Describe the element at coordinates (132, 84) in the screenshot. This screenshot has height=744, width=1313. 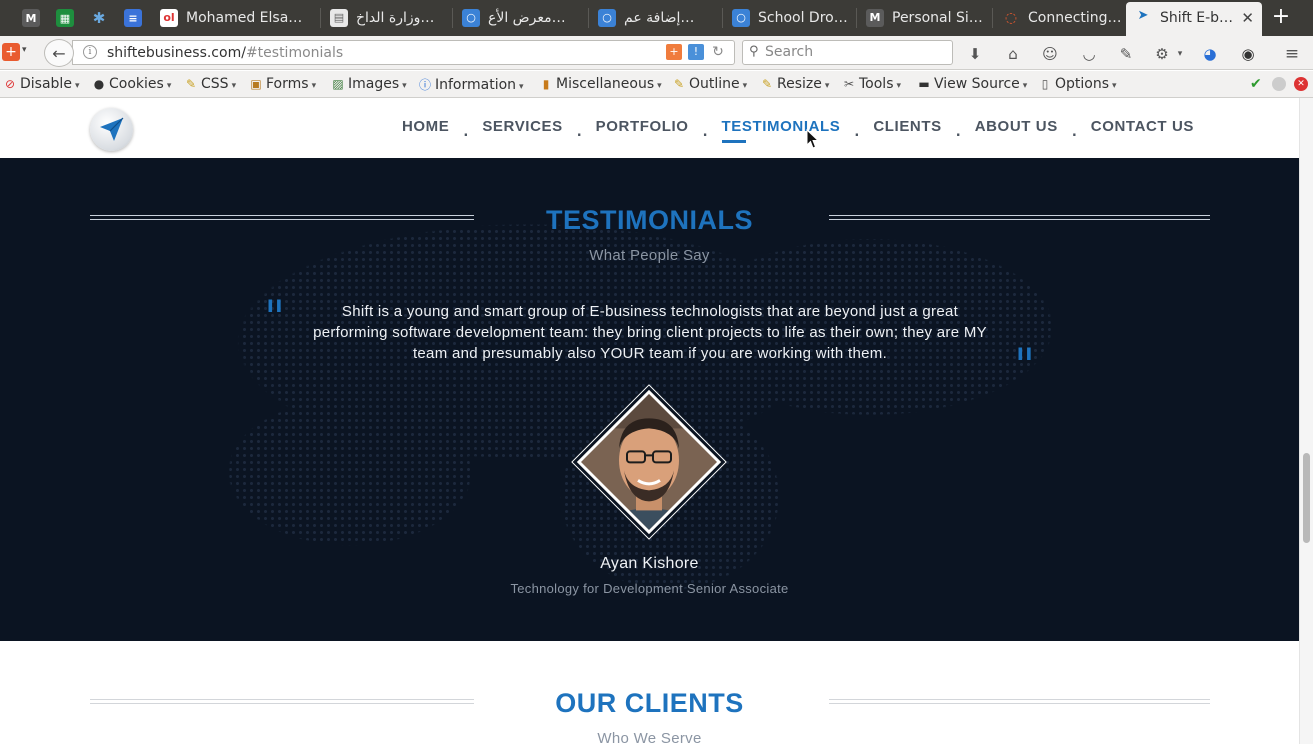
I see `dev-menu-cookies: ● Cookies ▾` at that location.